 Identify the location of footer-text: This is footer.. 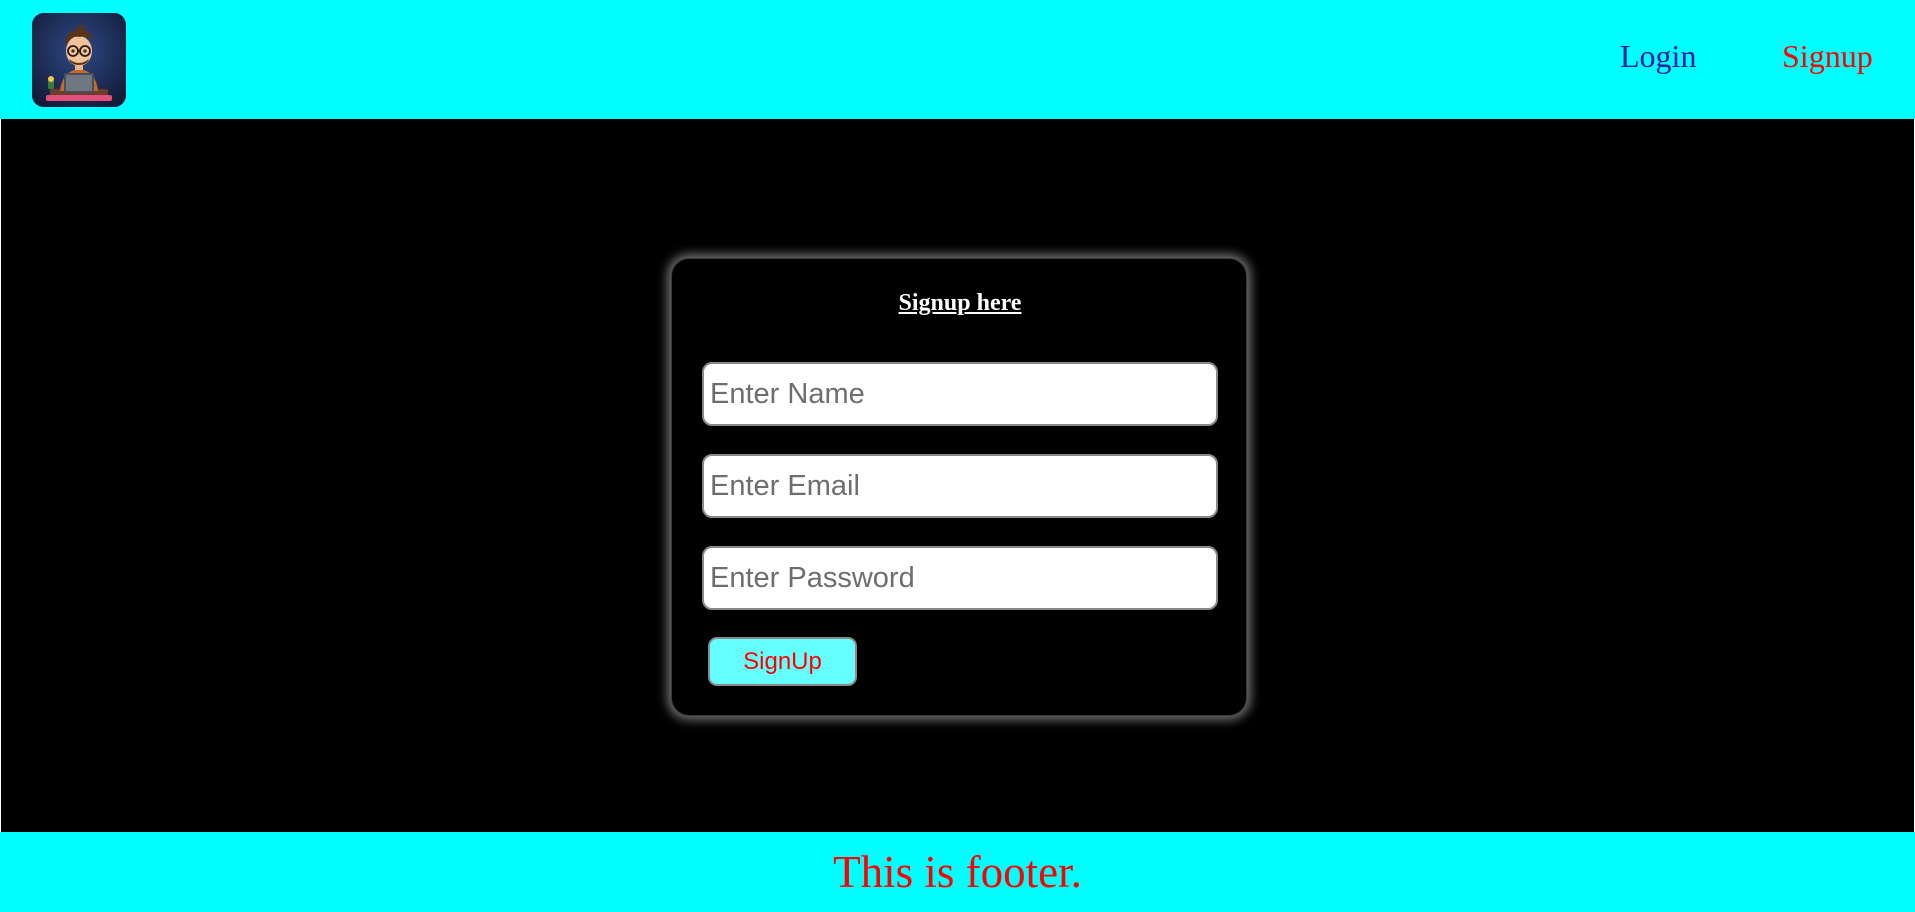
(957, 872).